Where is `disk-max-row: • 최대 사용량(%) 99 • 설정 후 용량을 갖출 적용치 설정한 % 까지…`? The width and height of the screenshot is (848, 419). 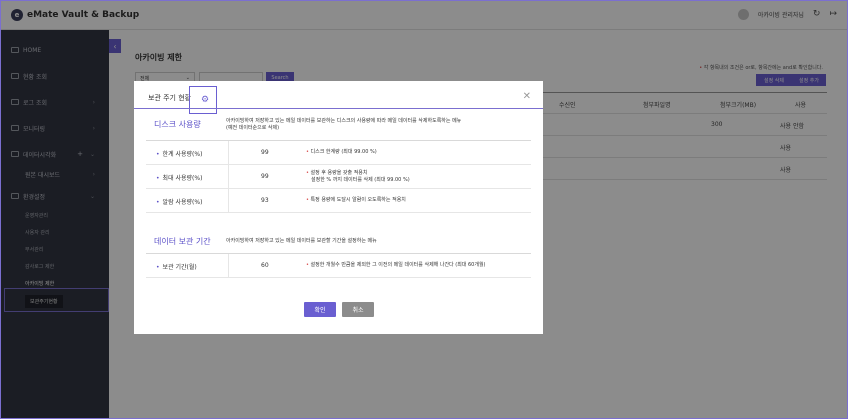 disk-max-row: • 최대 사용량(%) 99 • 설정 후 용량을 갖출 적용치 설정한 % 까지… is located at coordinates (338, 177).